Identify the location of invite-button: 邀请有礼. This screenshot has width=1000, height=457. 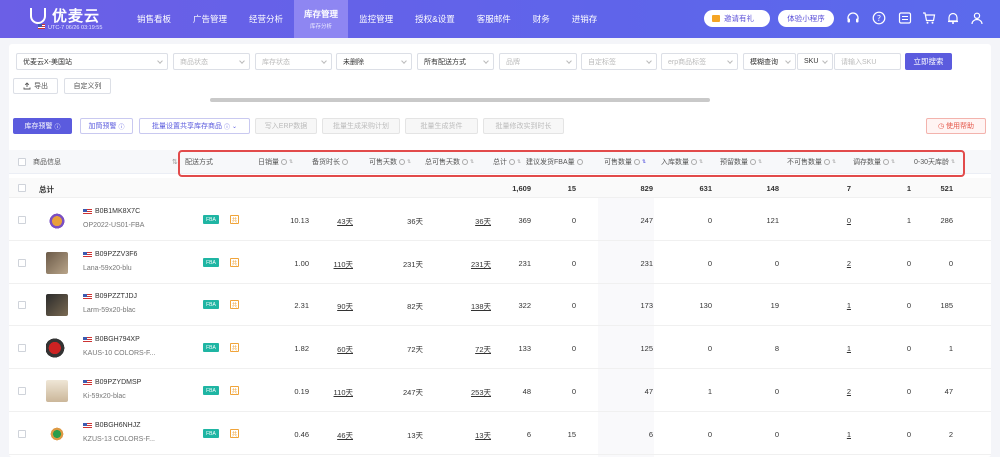
(737, 18).